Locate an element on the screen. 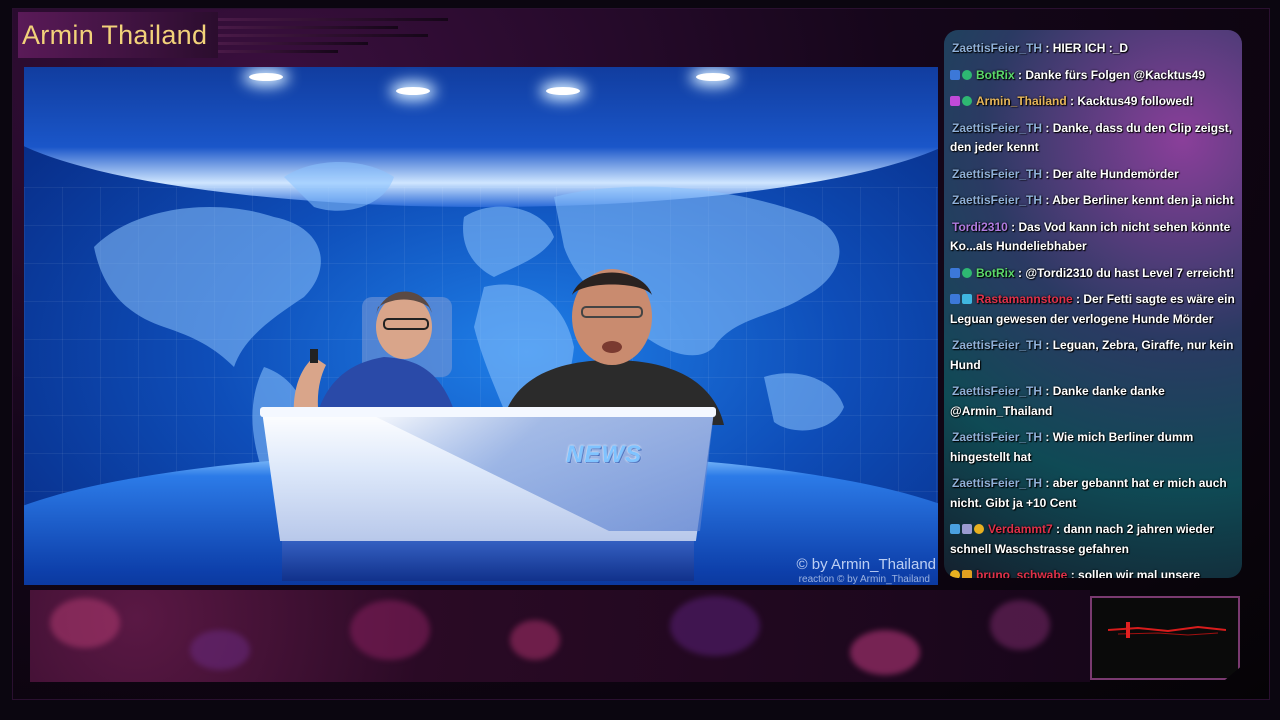  minimap-panel is located at coordinates (1165, 638).